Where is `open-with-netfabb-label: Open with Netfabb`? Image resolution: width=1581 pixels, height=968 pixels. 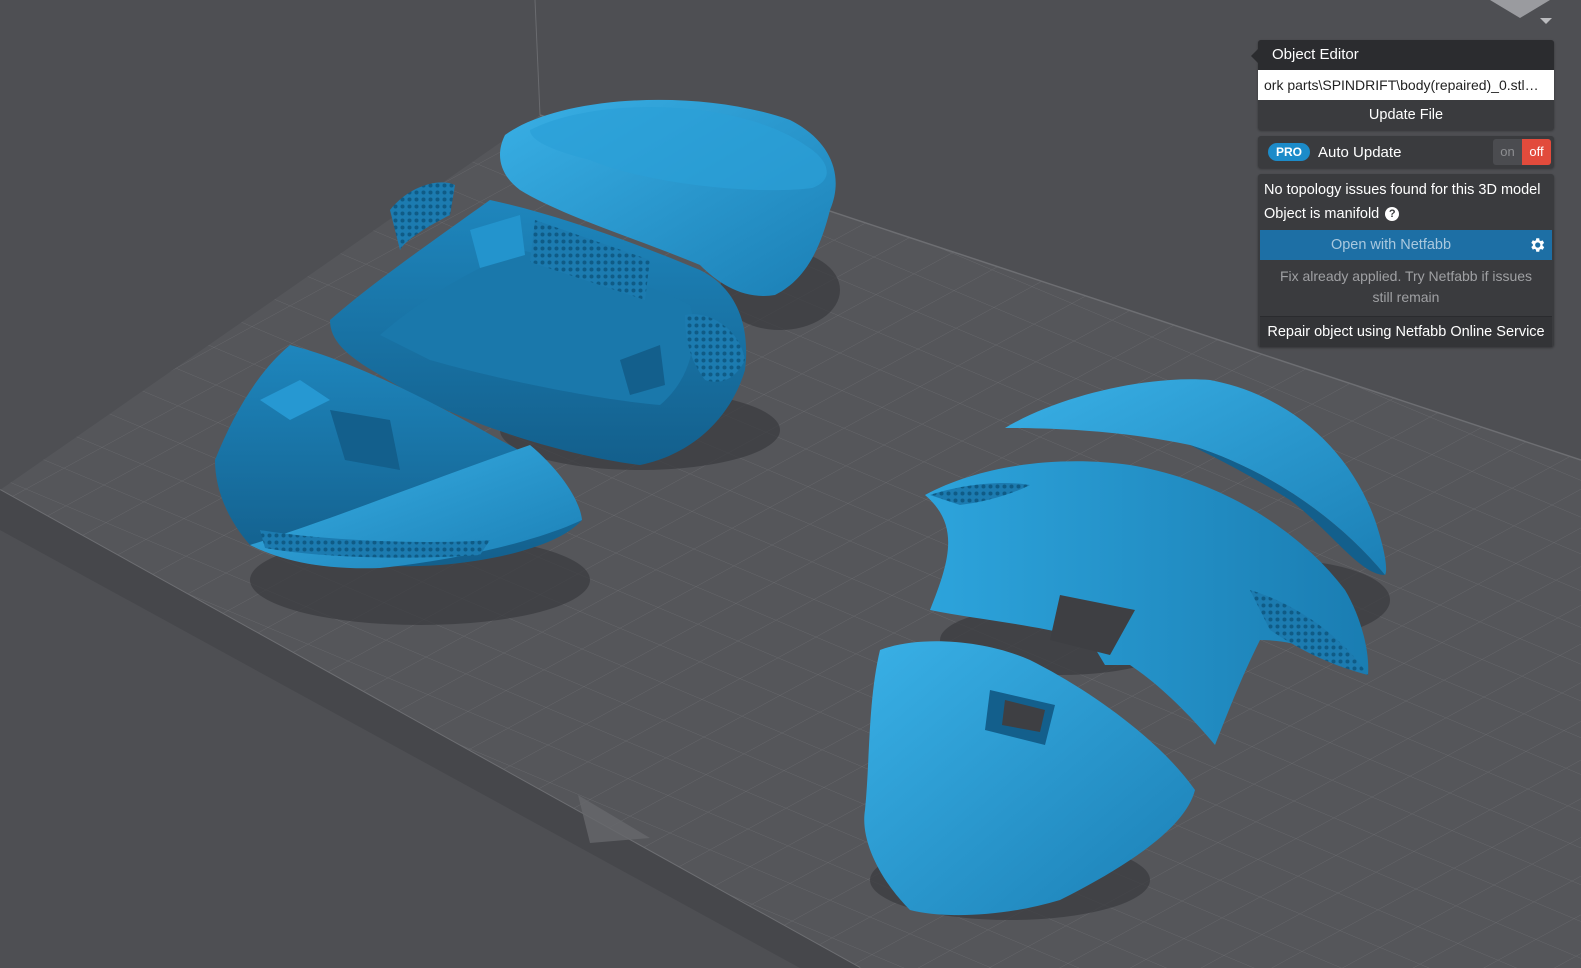 open-with-netfabb-label: Open with Netfabb is located at coordinates (1391, 245).